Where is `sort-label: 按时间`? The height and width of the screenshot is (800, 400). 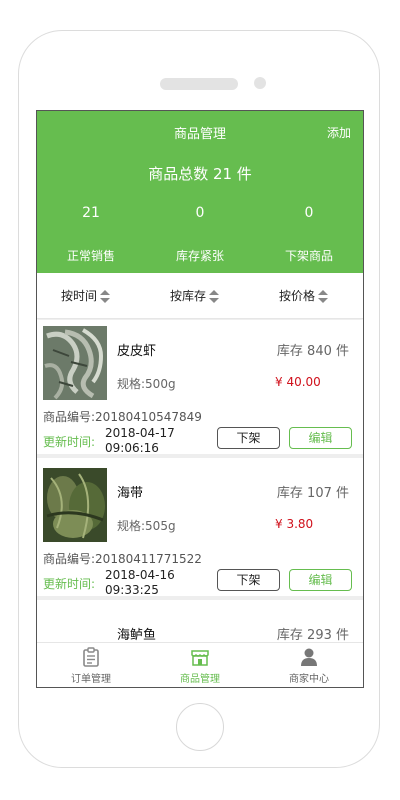
sort-label: 按时间 is located at coordinates (79, 296).